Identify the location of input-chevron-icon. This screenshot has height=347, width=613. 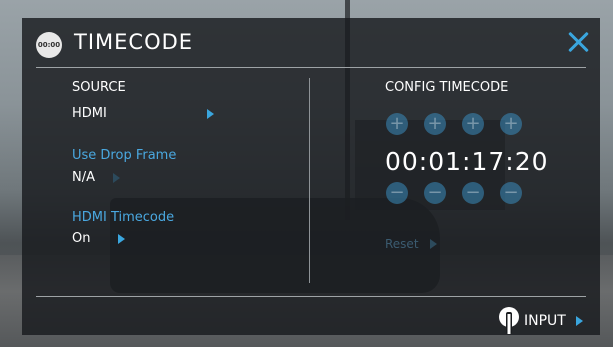
(579, 321).